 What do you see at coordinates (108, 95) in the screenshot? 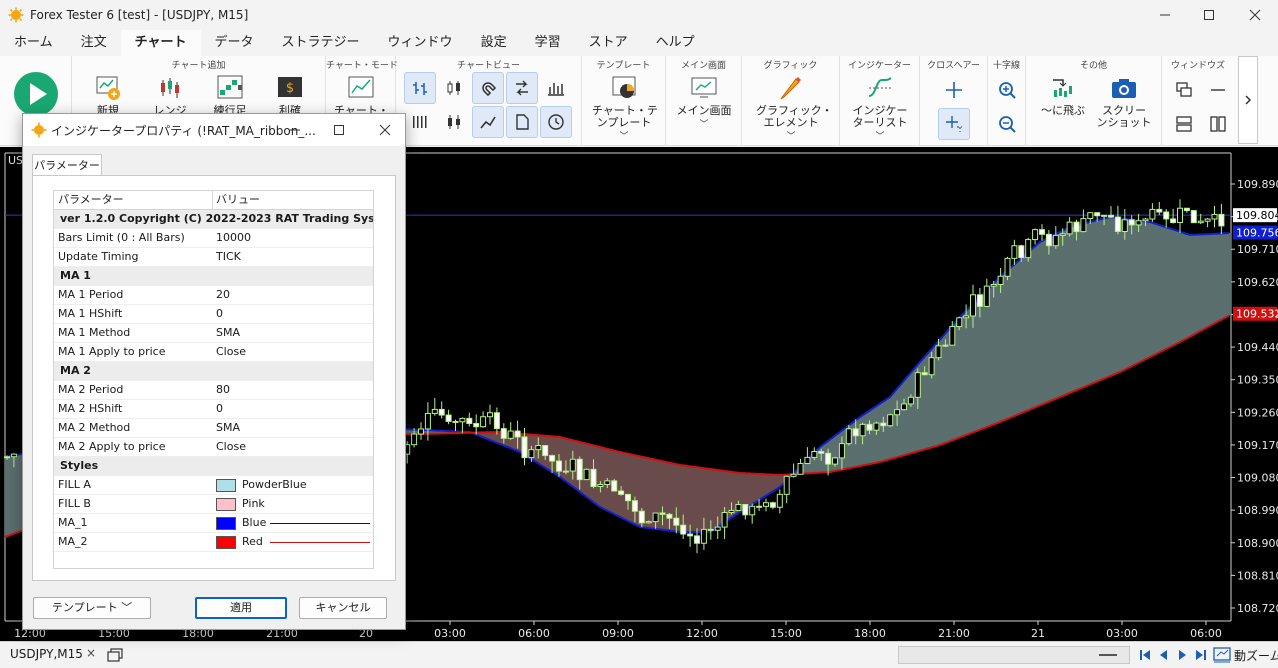
I see `new-chart-button: 新規` at bounding box center [108, 95].